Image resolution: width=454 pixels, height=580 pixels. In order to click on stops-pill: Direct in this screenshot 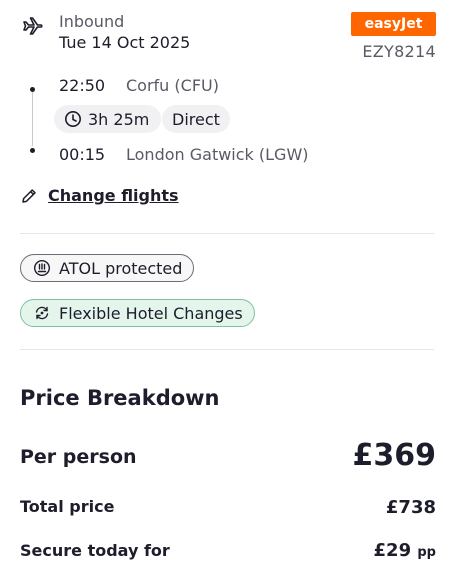, I will do `click(196, 119)`.